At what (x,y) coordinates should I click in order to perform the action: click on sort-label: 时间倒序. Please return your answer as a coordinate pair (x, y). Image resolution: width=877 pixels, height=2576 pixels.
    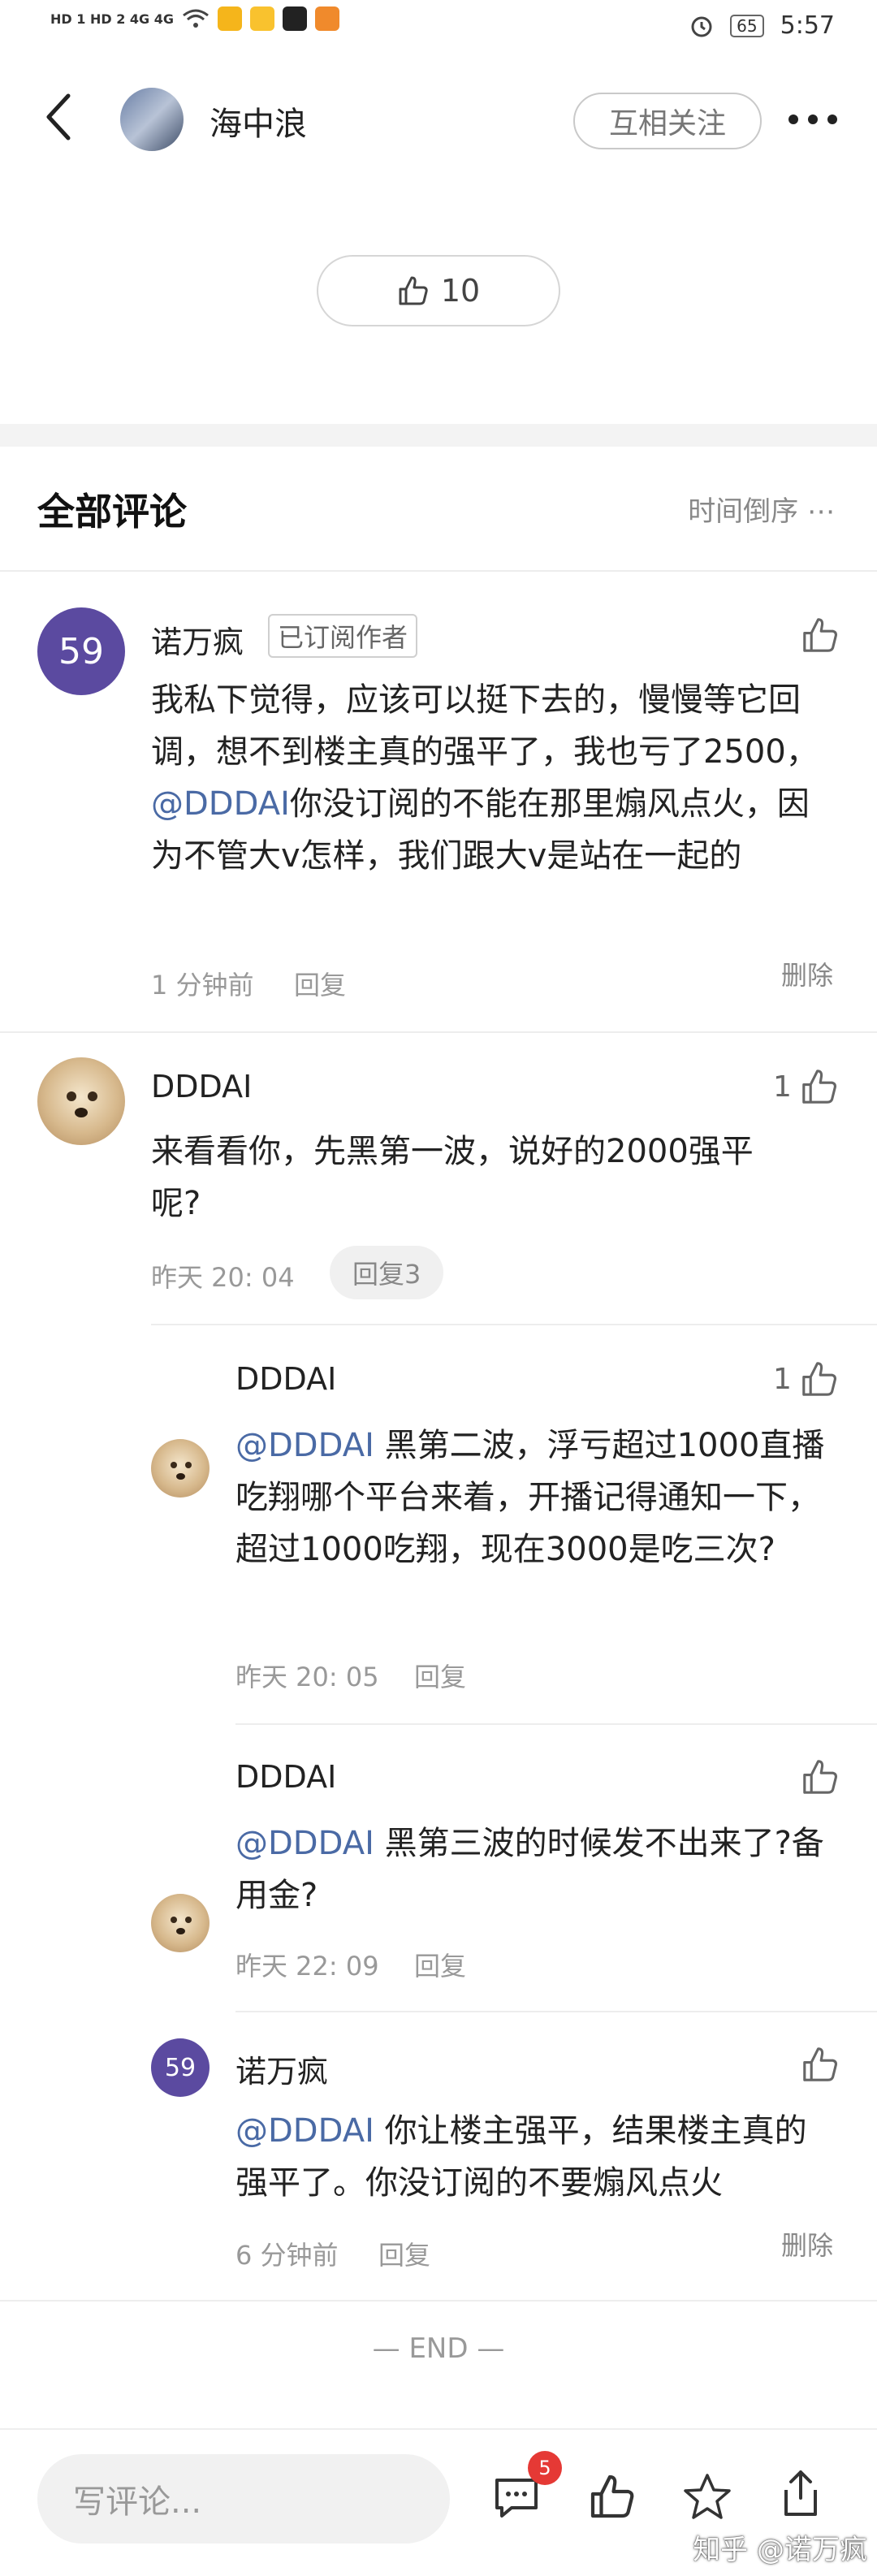
    Looking at the image, I should click on (743, 512).